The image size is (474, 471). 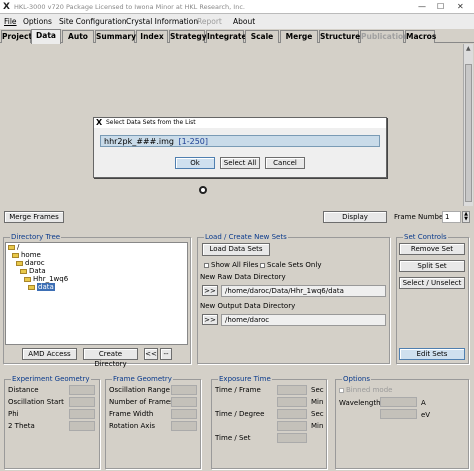 What do you see at coordinates (365, 390) in the screenshot?
I see `binned-mode-checkbox: Binned mode` at bounding box center [365, 390].